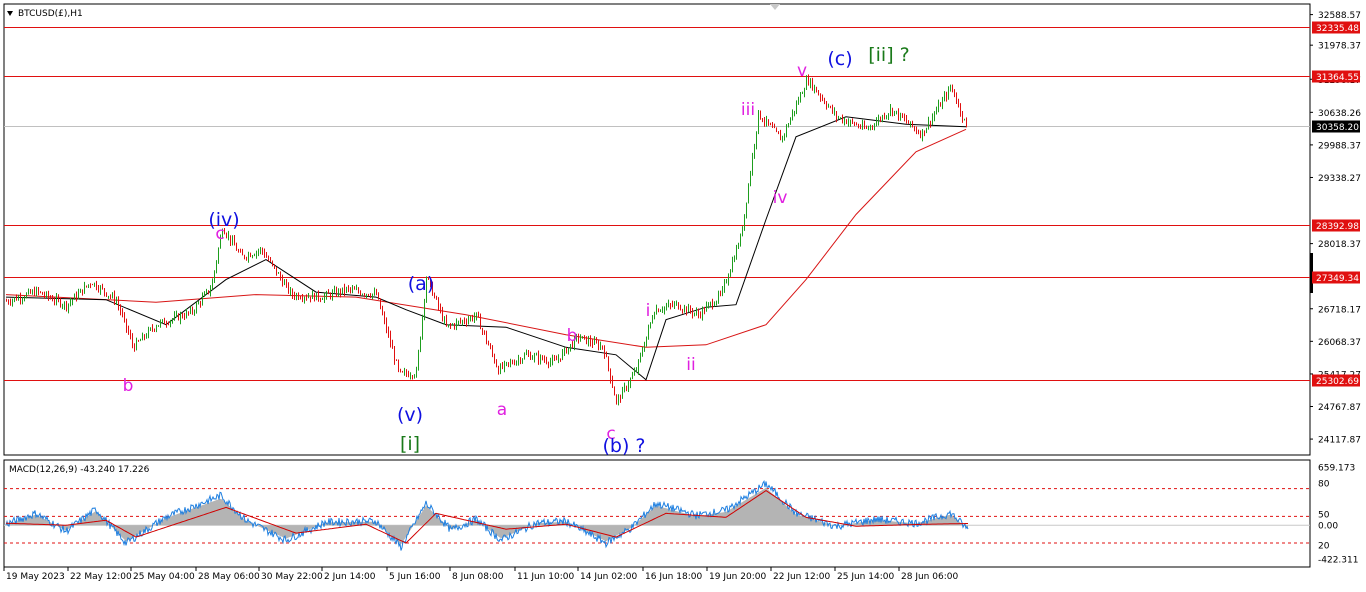 This screenshot has width=1366, height=592. I want to click on wave-label: a, so click(502, 410).